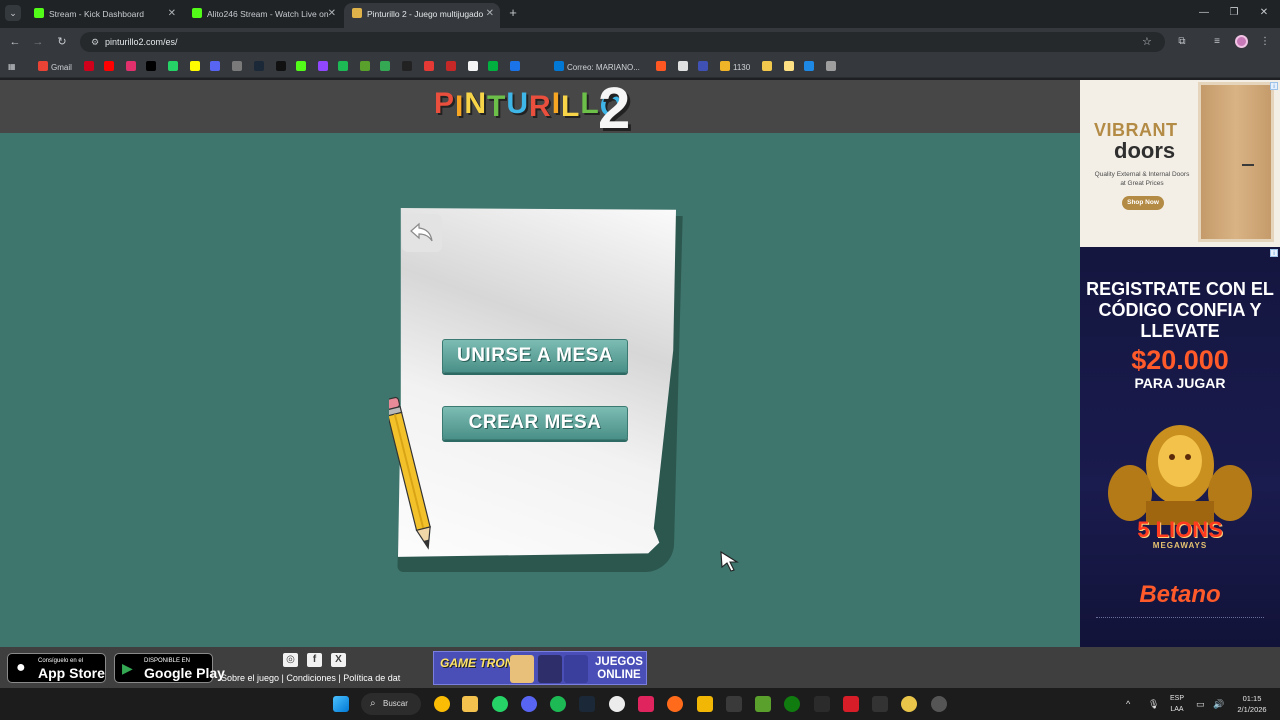 This screenshot has height=720, width=1280. Describe the element at coordinates (55, 67) in the screenshot. I see `bookmark-item: Gmail` at that location.